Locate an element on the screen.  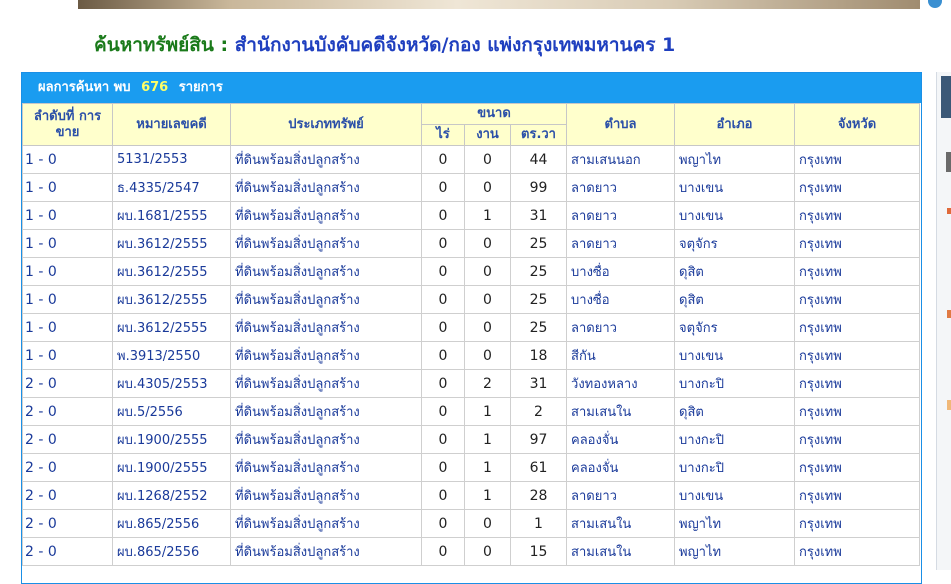
case-number-link: ผบ.5/2556 is located at coordinates (171, 411).